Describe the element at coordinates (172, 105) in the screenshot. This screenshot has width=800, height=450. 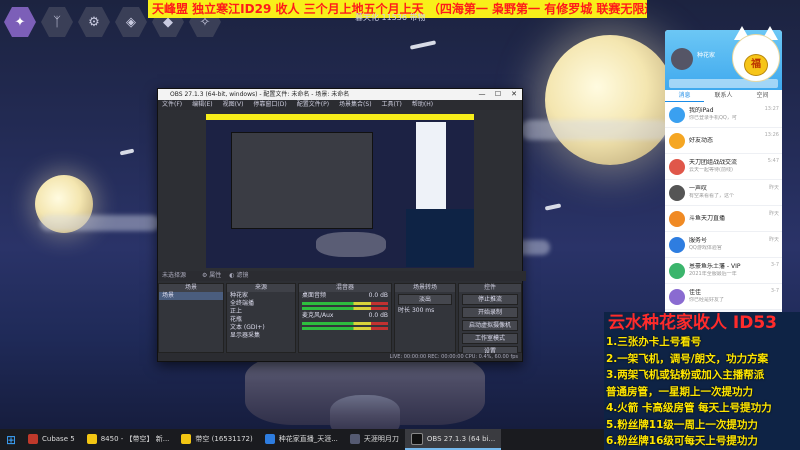
I see `menu-file: 文件(F)` at that location.